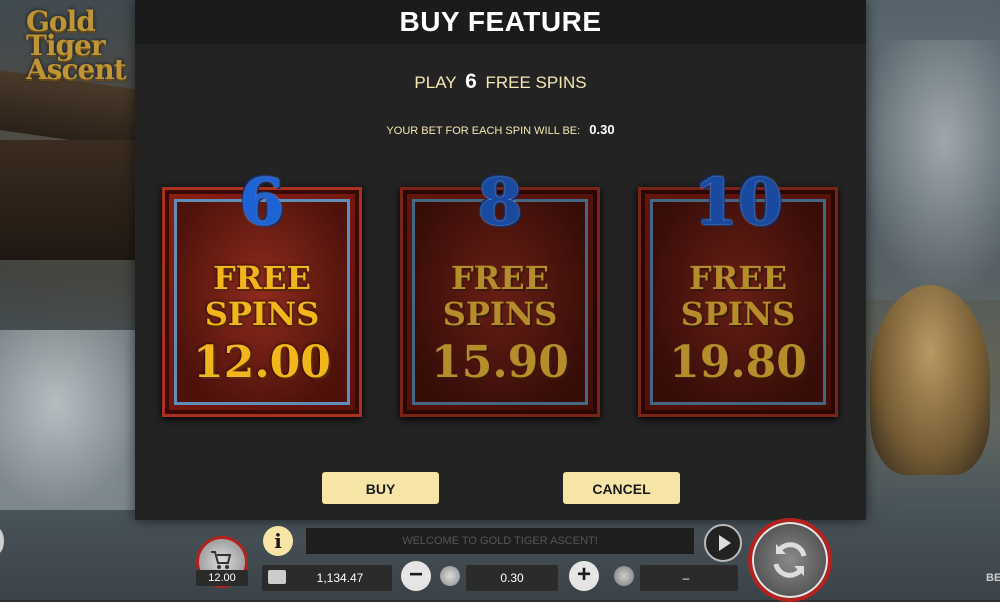 The height and width of the screenshot is (602, 1000). I want to click on temple, so click(67, 200).